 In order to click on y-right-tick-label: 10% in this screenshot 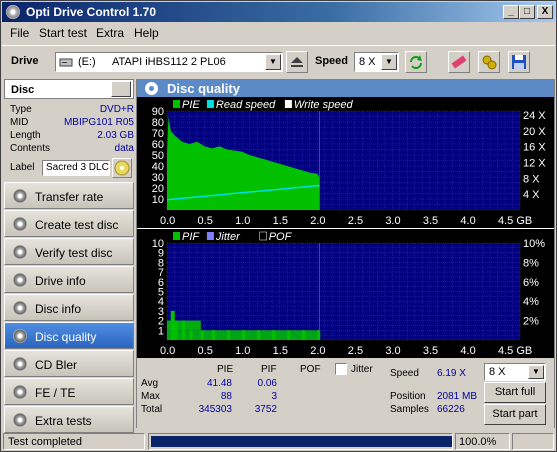, I will do `click(534, 244)`.